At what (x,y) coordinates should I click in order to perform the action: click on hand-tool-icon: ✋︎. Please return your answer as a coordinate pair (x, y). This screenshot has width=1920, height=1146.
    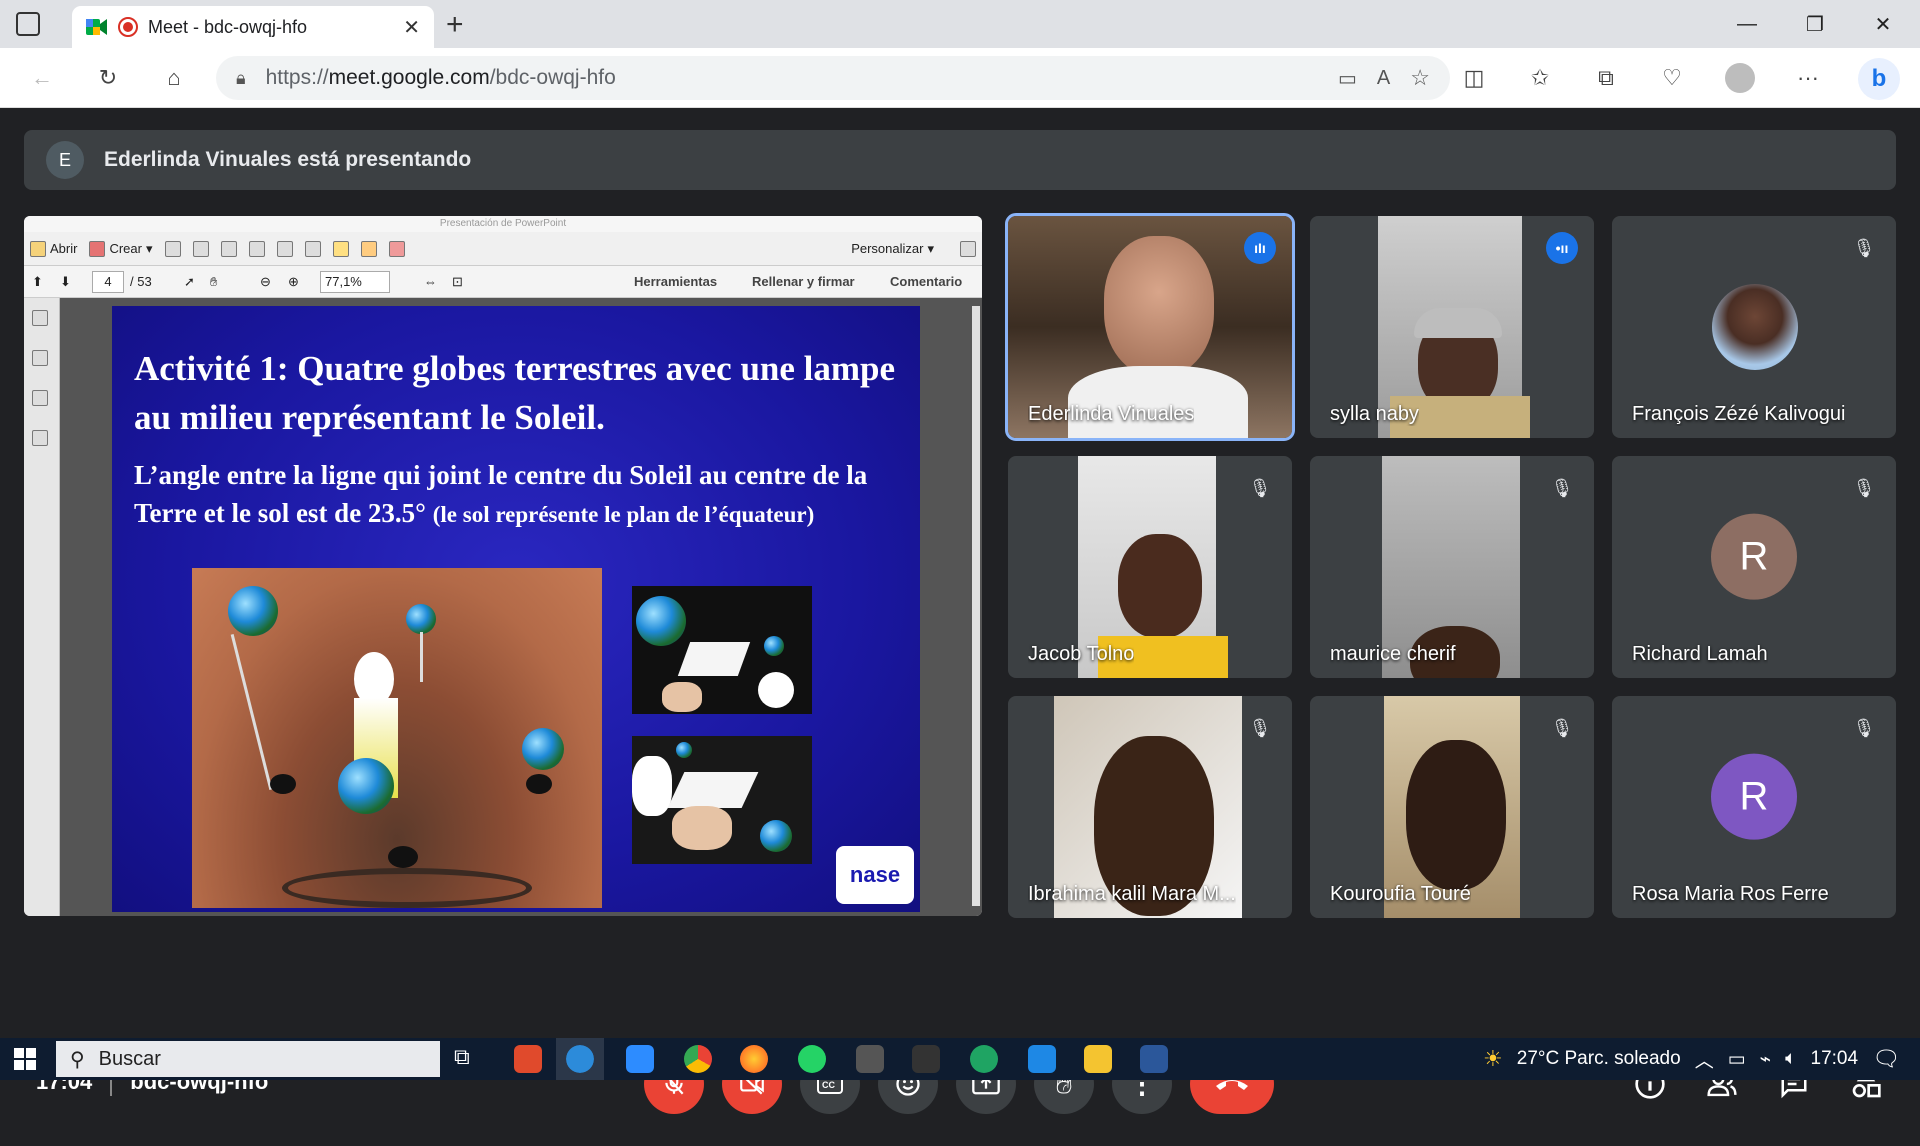
    Looking at the image, I should click on (213, 282).